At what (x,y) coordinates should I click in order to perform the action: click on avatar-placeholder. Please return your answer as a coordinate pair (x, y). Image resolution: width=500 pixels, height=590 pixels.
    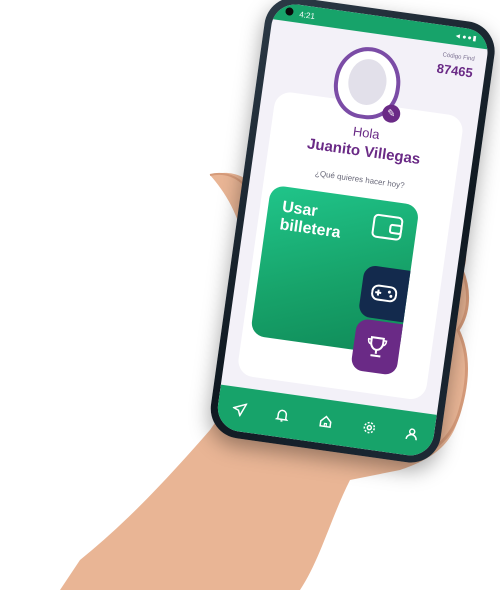
    Looking at the image, I should click on (367, 82).